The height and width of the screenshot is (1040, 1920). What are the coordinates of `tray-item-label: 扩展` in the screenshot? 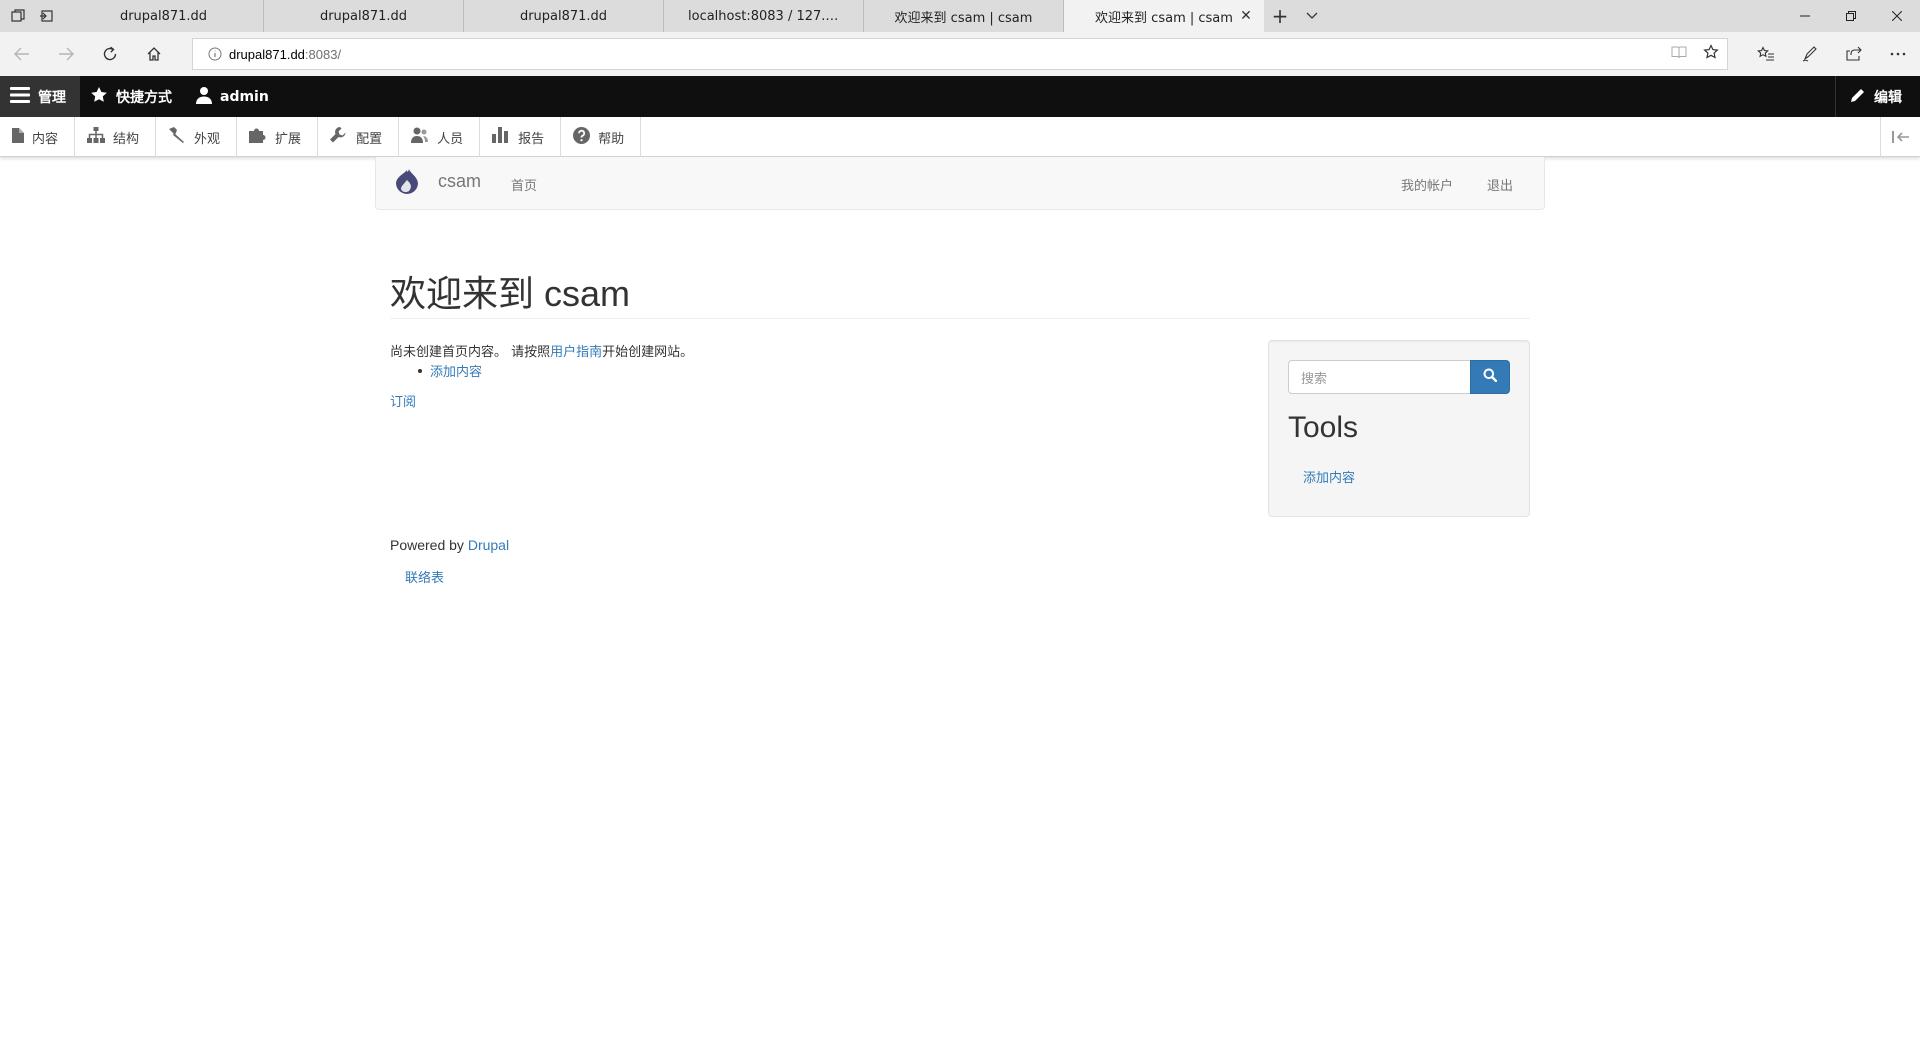 It's located at (288, 139).